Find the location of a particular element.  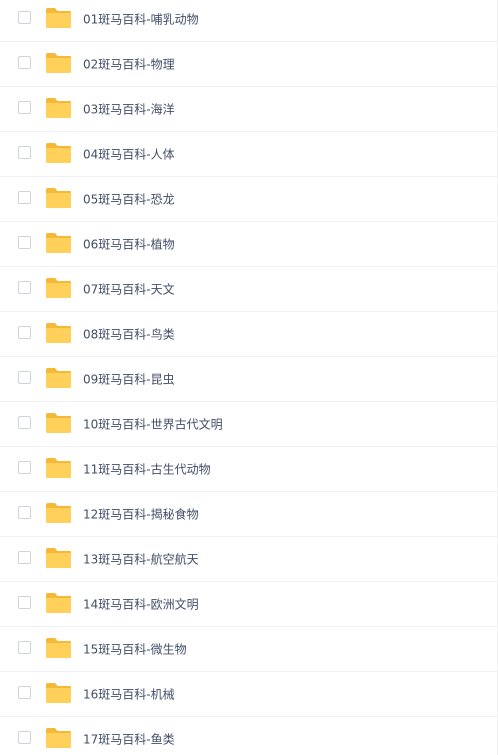

file-name: 05斑马百科-恐龙 is located at coordinates (129, 199).